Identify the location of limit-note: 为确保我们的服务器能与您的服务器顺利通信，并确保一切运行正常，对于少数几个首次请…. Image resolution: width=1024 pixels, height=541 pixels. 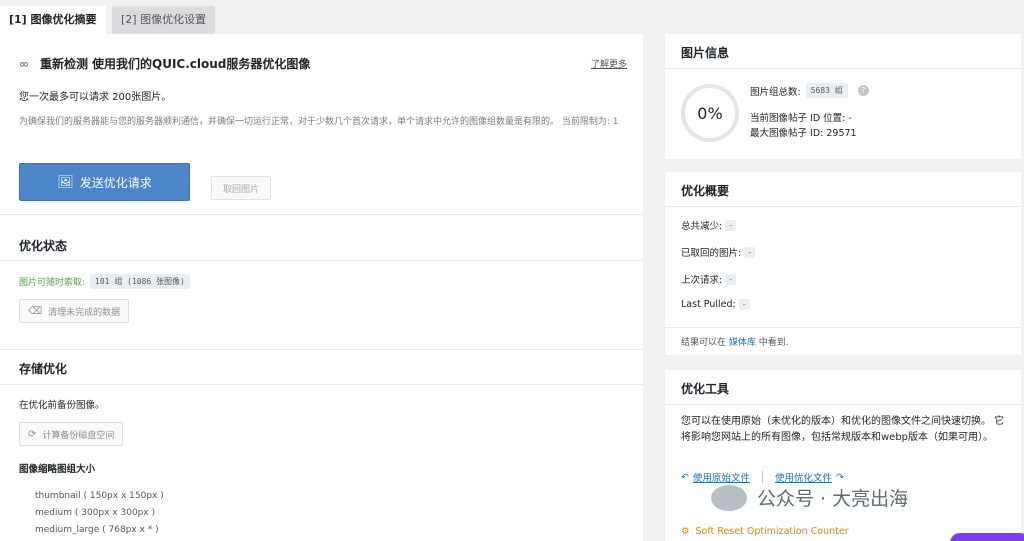
(319, 122).